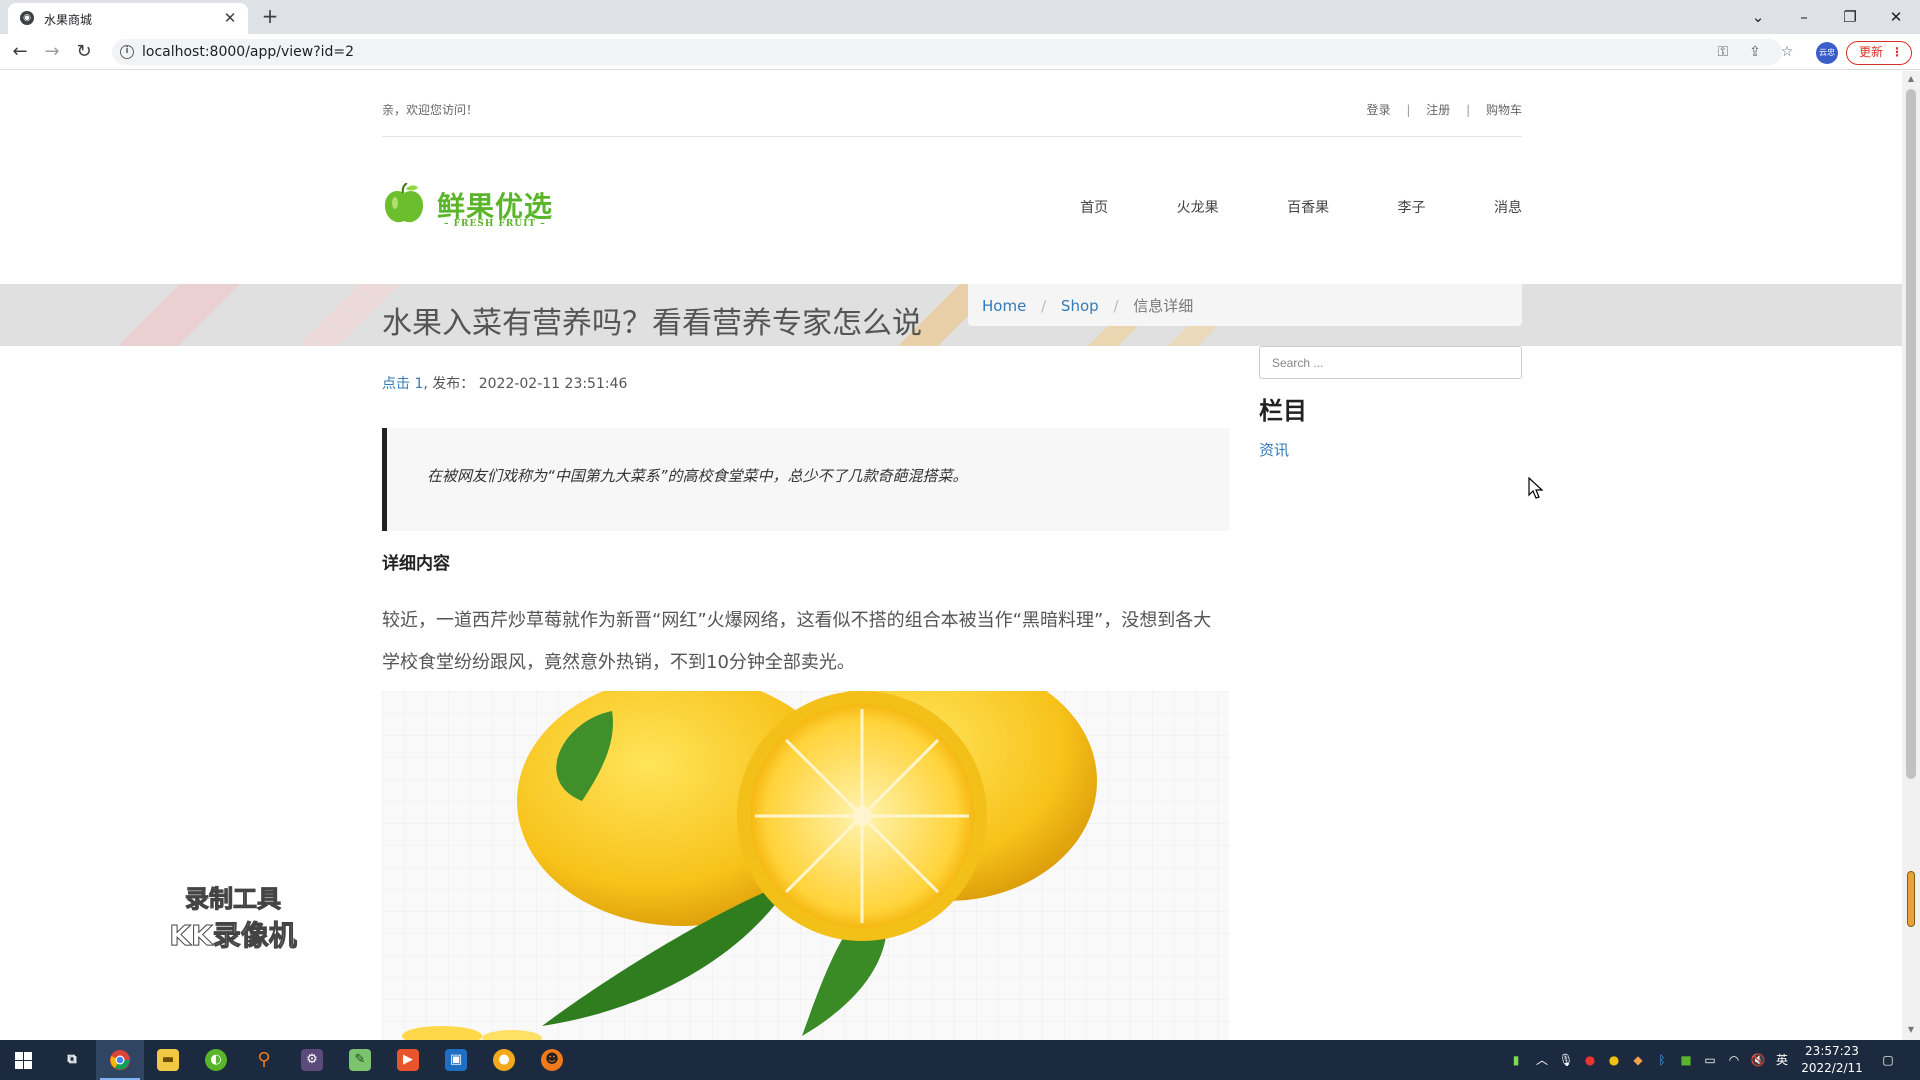  I want to click on browser-app-icon: ●, so click(504, 1060).